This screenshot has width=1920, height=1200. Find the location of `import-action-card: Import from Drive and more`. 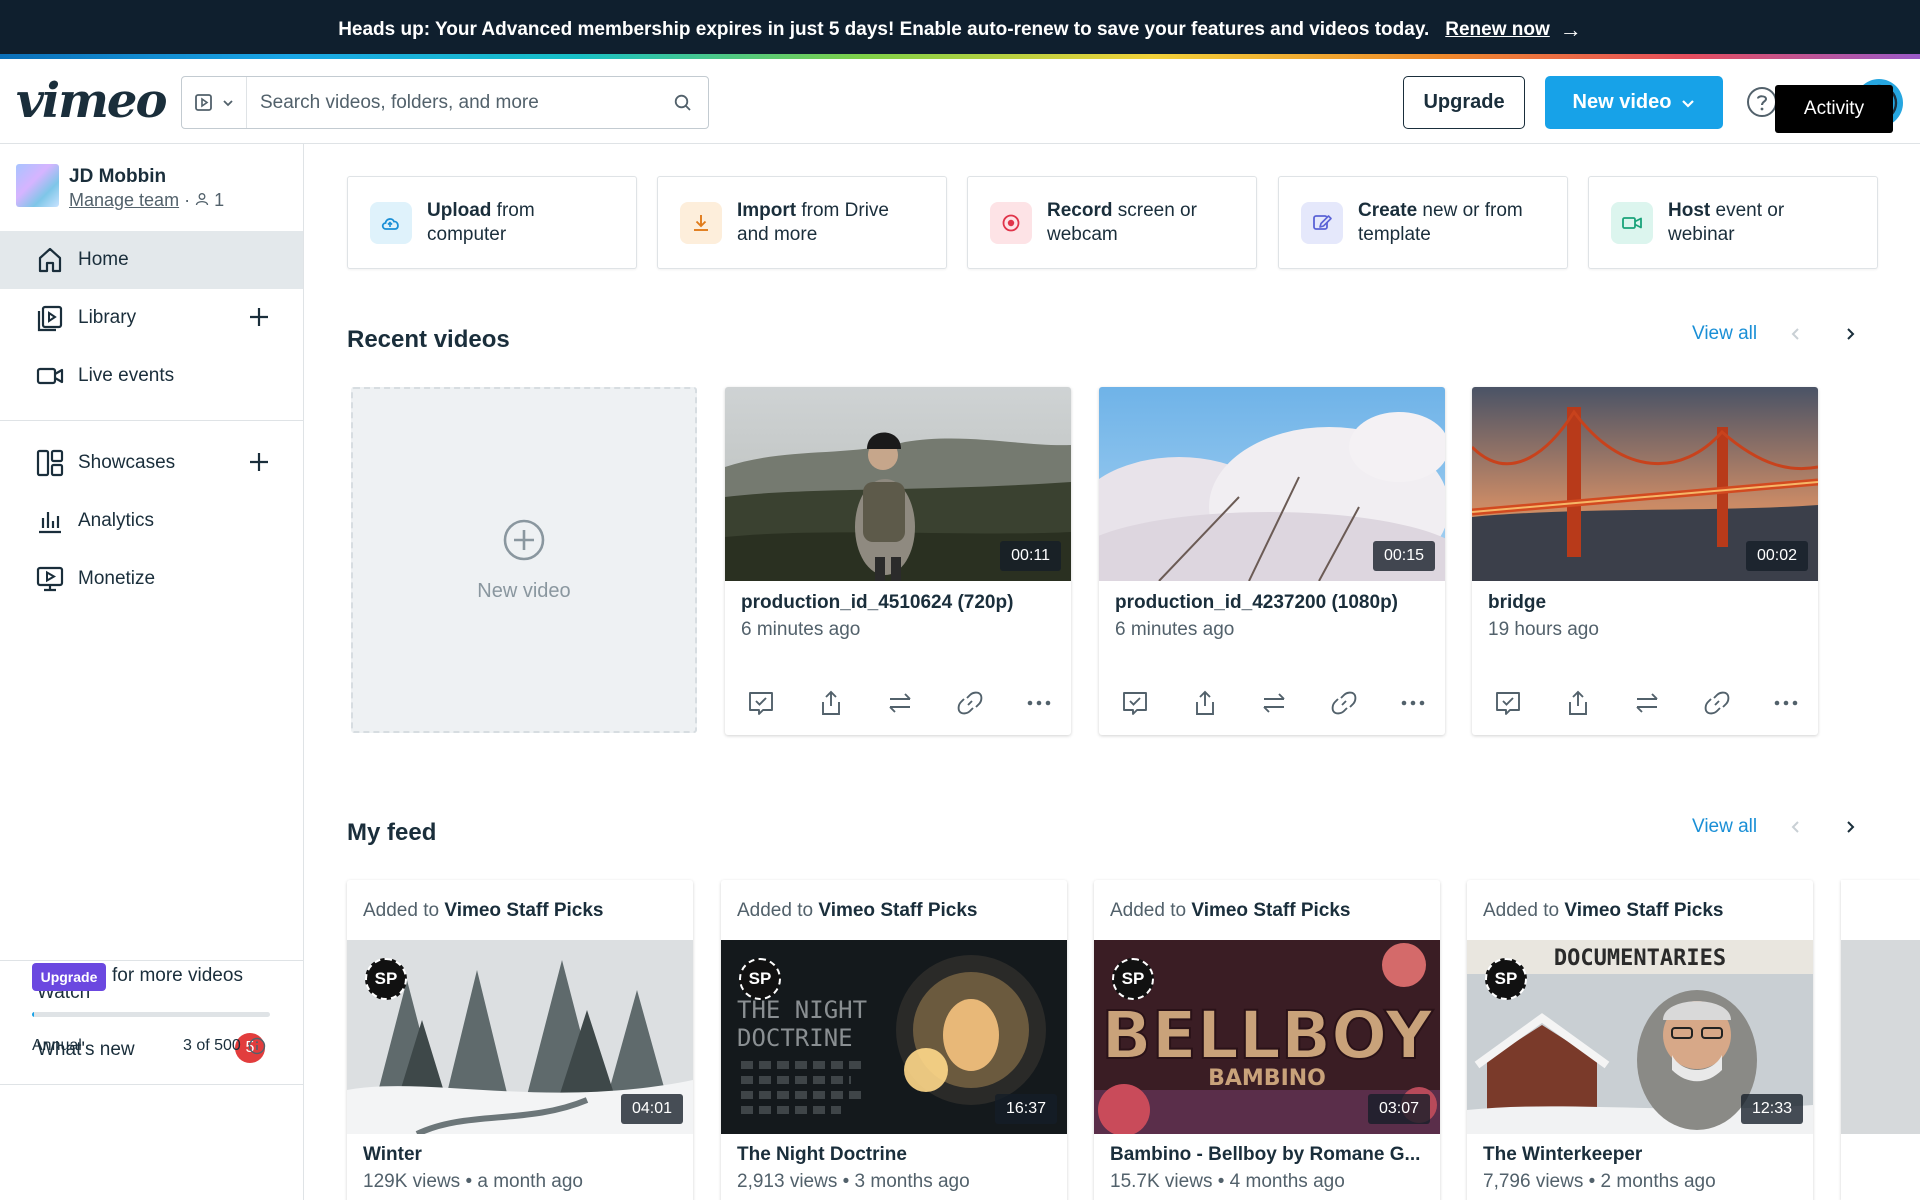

import-action-card: Import from Drive and more is located at coordinates (802, 222).